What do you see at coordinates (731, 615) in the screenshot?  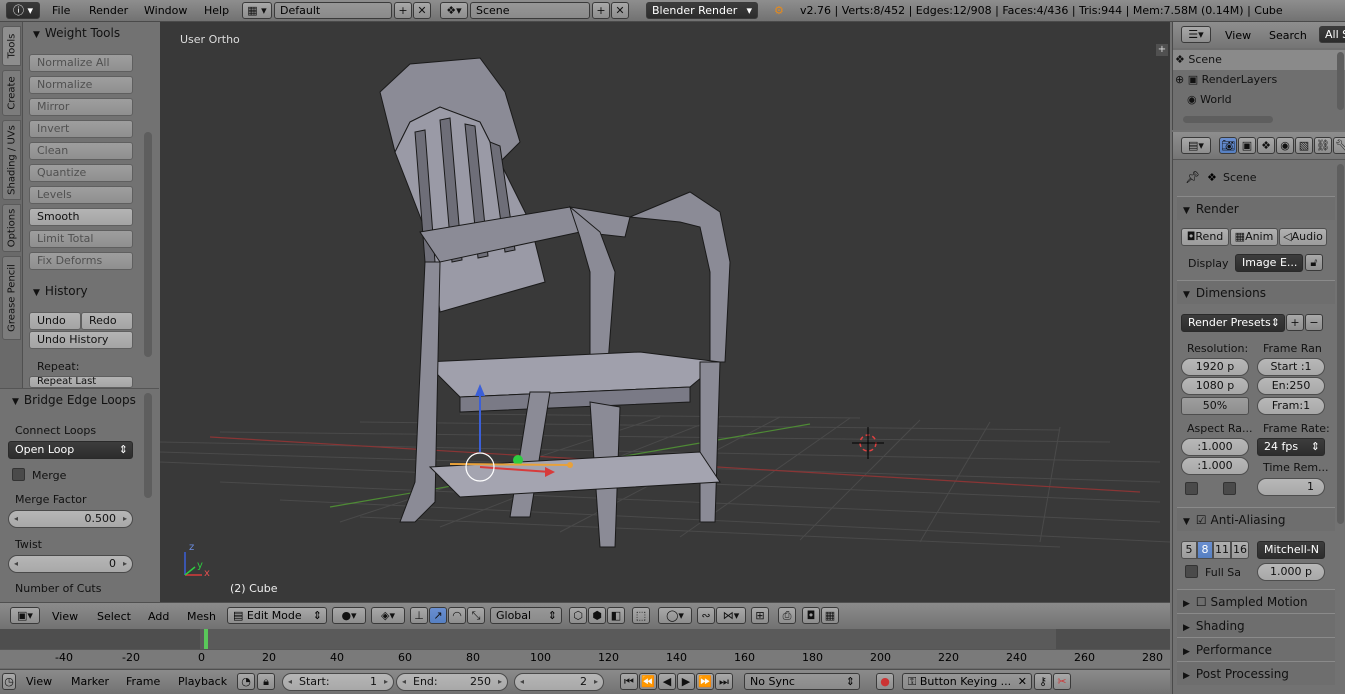 I see `snap-element-icon: ⋈▾` at bounding box center [731, 615].